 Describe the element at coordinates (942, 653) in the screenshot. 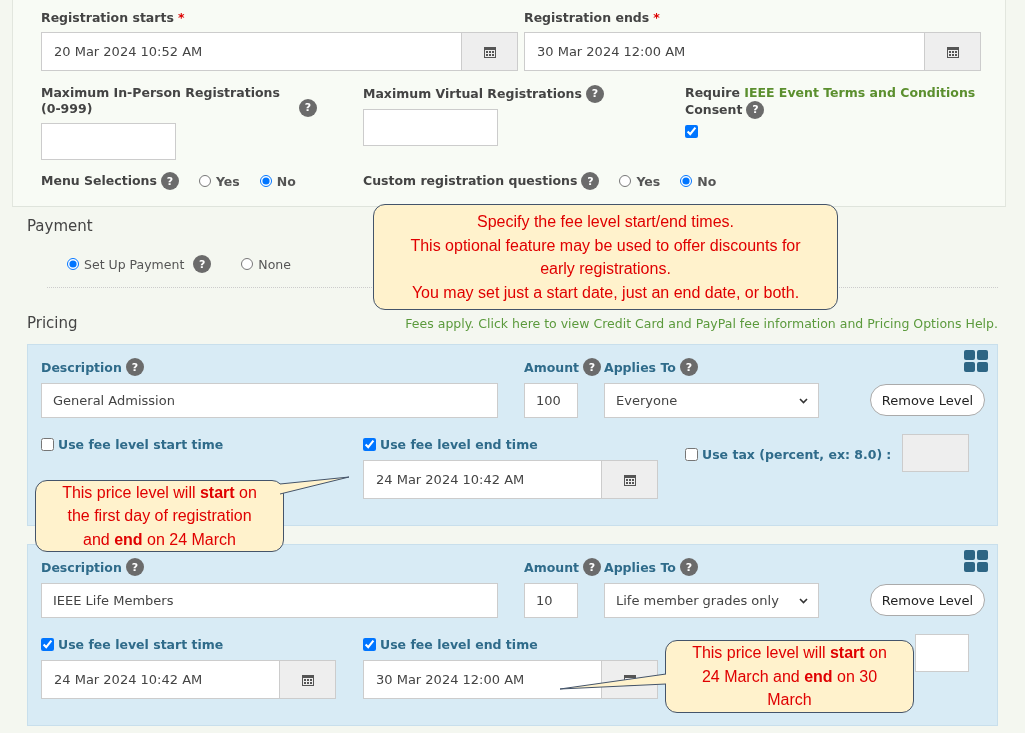

I see `tax-input-field` at that location.